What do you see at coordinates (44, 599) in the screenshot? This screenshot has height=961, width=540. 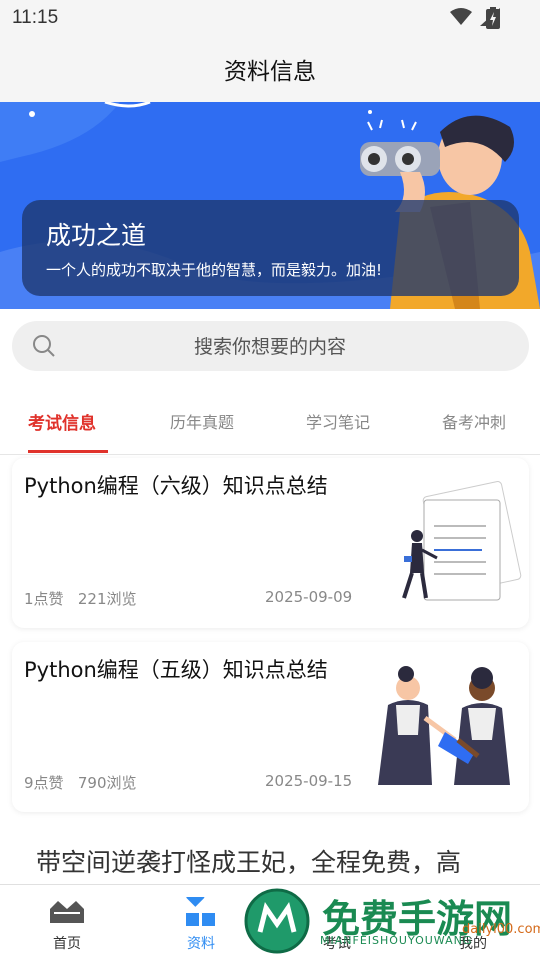 I see `article-likes: 1点赞` at bounding box center [44, 599].